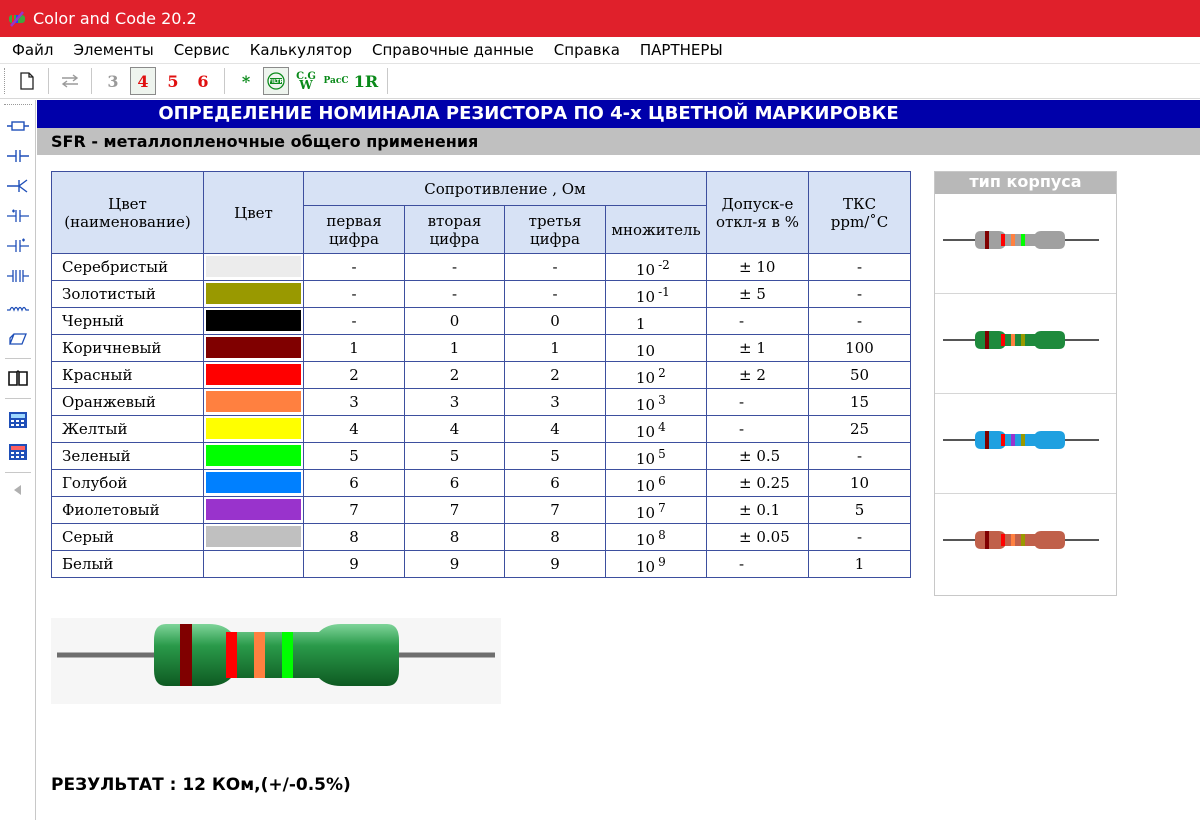 Image resolution: width=1200 pixels, height=820 pixels. Describe the element at coordinates (18, 452) in the screenshot. I see `color-calculator-icon` at that location.